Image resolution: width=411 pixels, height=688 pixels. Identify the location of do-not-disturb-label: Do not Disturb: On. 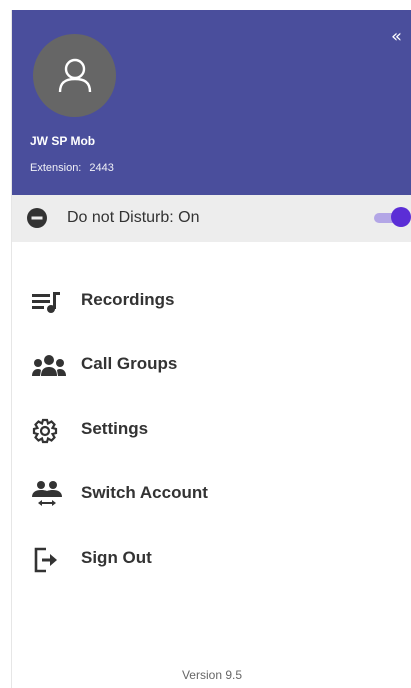
(133, 218).